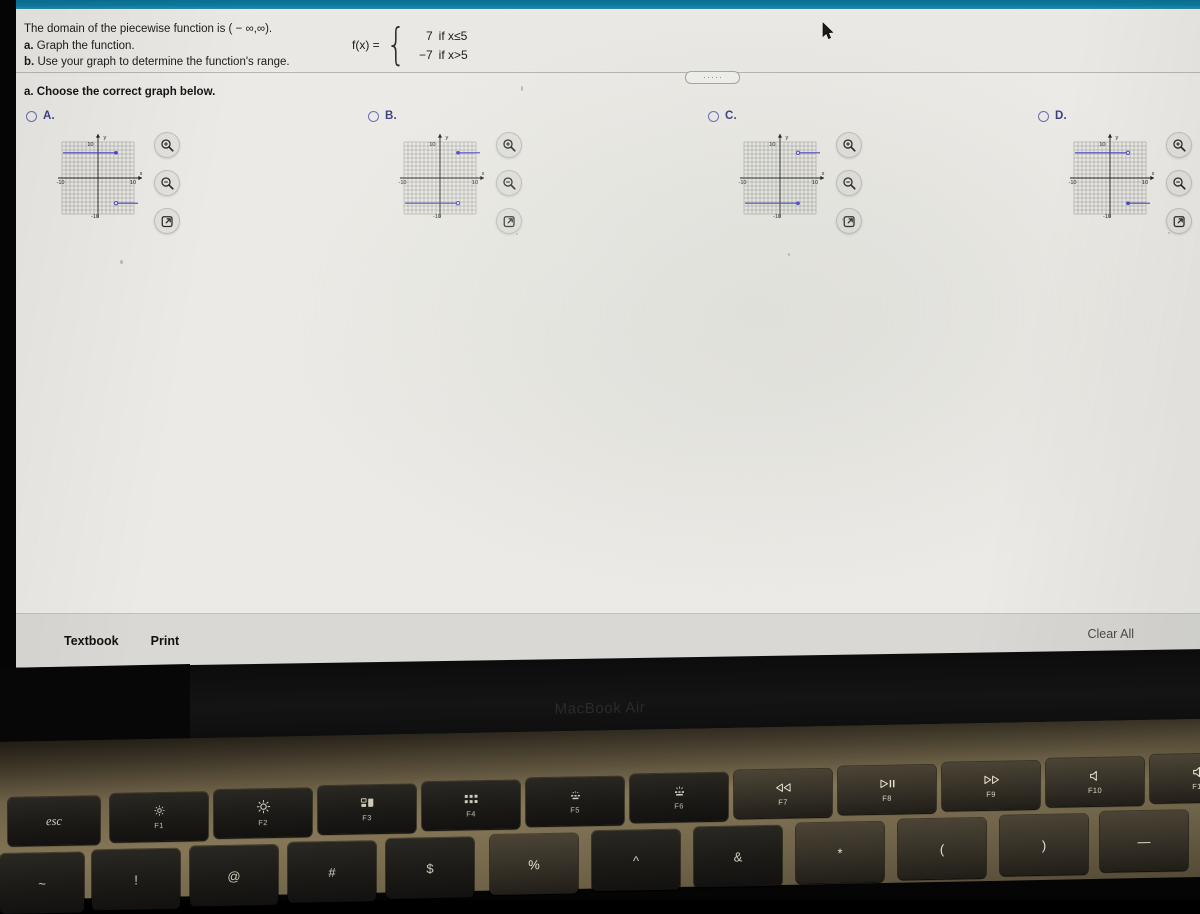 The image size is (1200, 914). I want to click on key-f5: F5, so click(575, 802).